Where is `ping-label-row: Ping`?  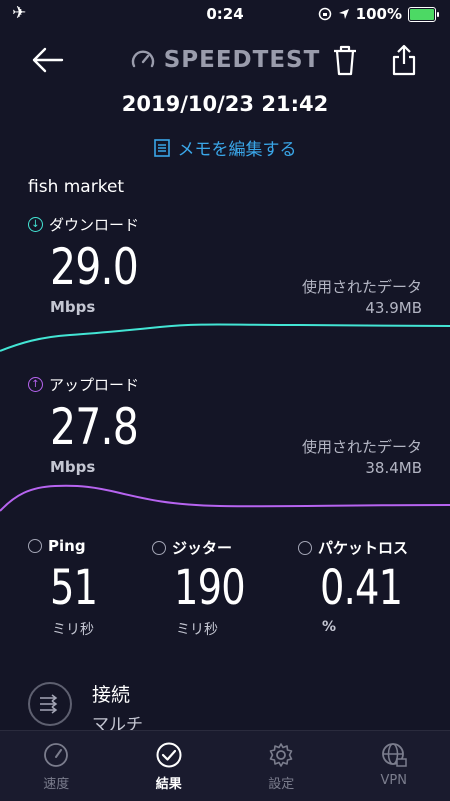
ping-label-row: Ping is located at coordinates (57, 546).